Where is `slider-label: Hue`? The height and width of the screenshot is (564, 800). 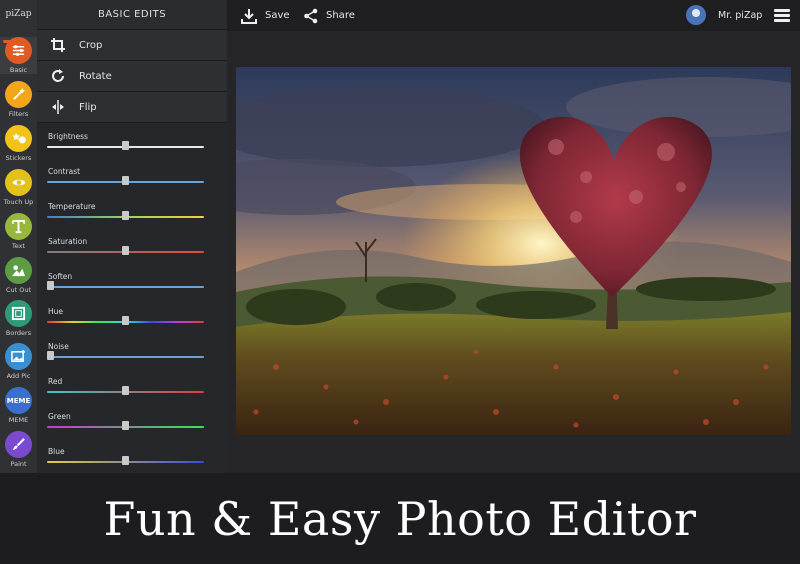 slider-label: Hue is located at coordinates (56, 311).